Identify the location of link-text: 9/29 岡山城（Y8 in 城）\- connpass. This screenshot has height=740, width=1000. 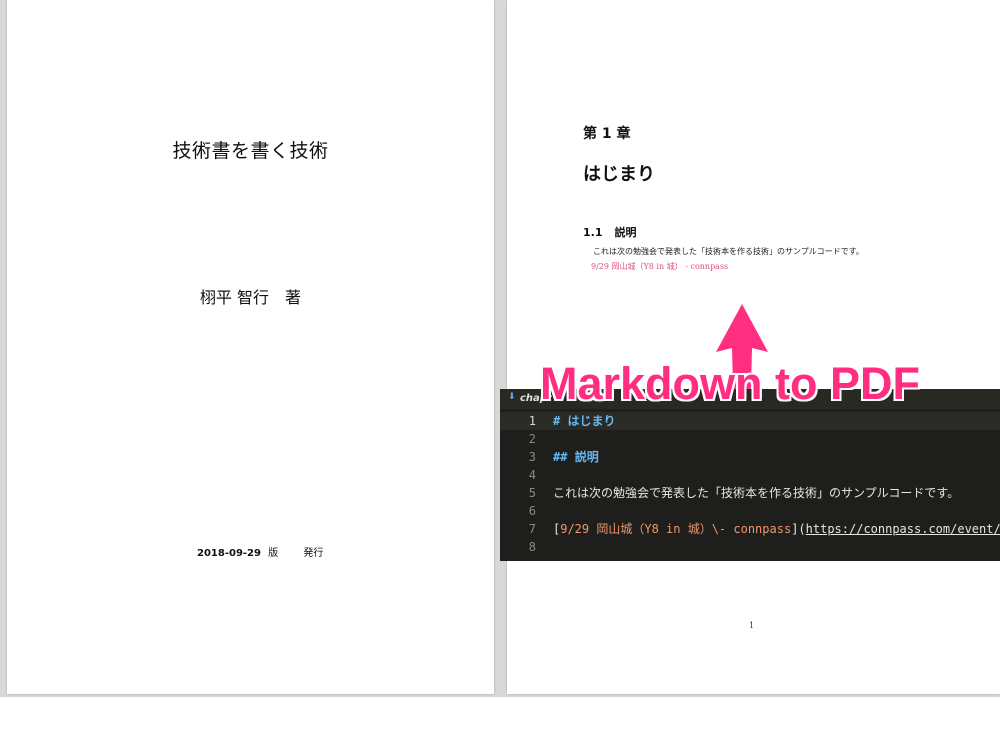
(676, 529).